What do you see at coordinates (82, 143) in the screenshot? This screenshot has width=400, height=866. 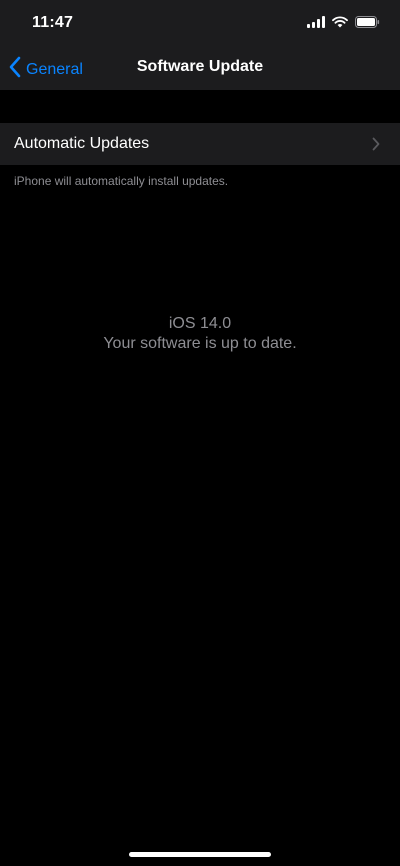 I see `automatic-updates-label: Automatic Updates` at bounding box center [82, 143].